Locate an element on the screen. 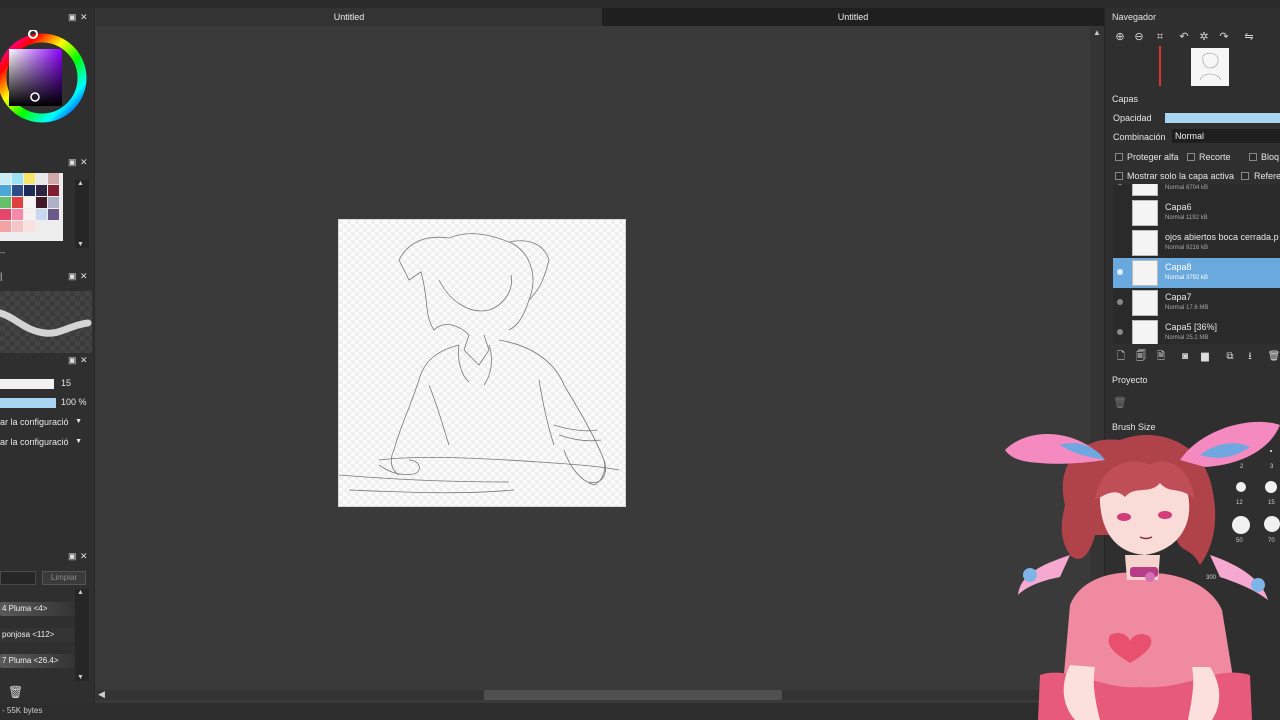  zoom-in-icon: ⊕ is located at coordinates (1120, 37).